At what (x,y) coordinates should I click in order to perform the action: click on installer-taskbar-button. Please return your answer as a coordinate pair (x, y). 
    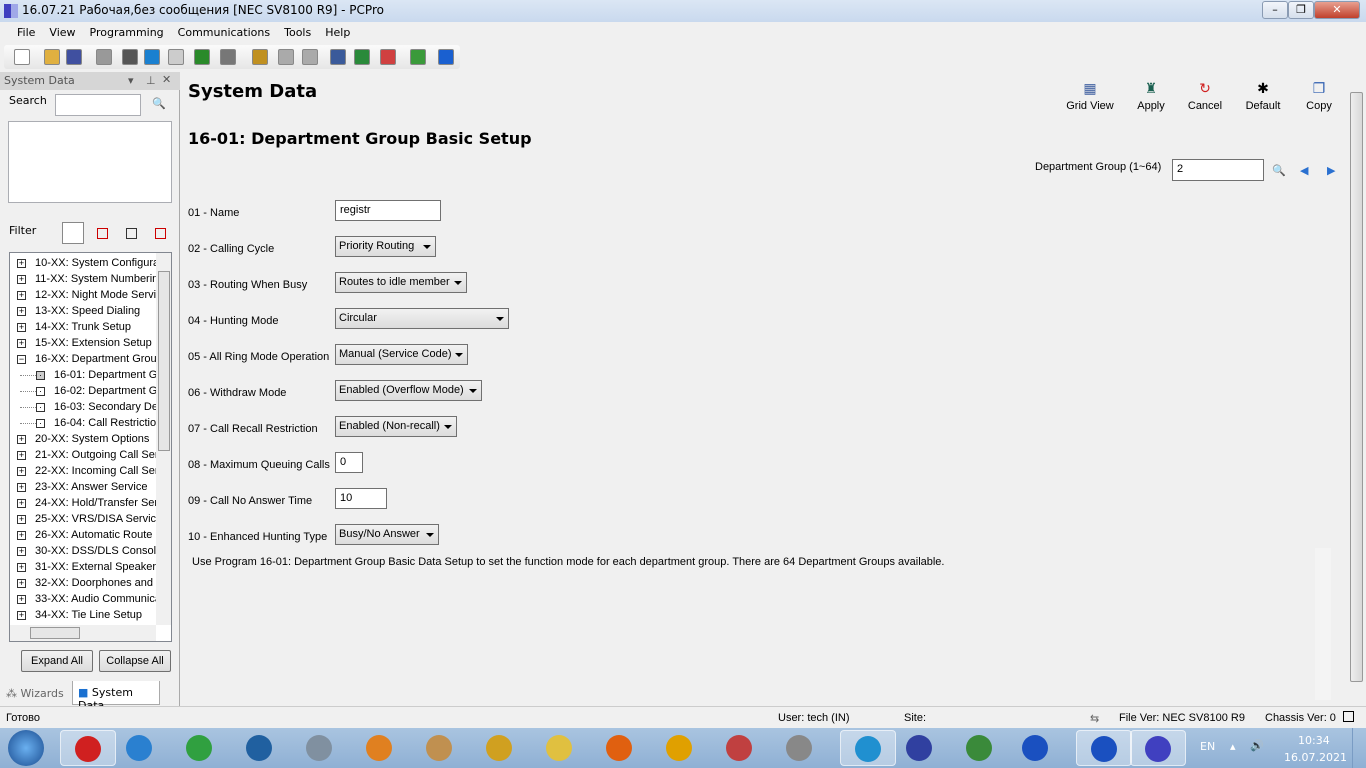
    Looking at the image, I should click on (380, 748).